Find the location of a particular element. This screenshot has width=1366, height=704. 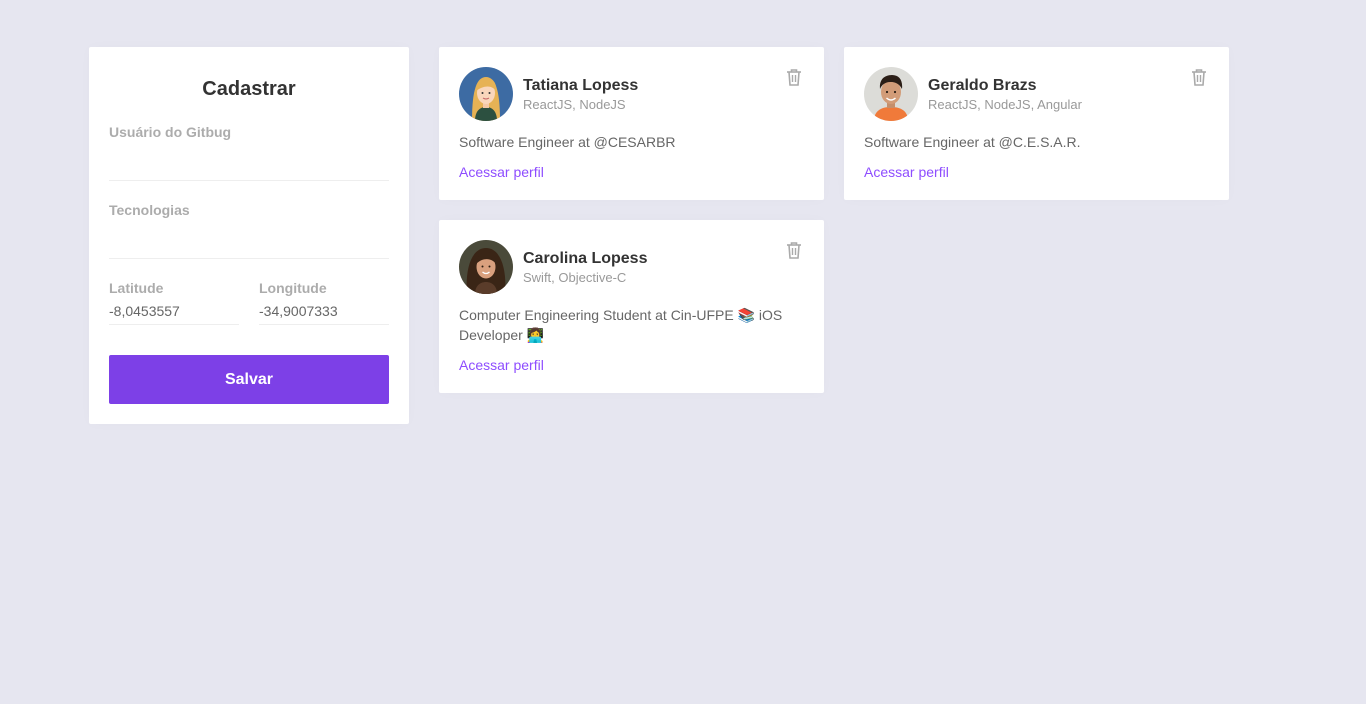

user-info: Geraldo Brazs ReactJS, NodeJS, Angular is located at coordinates (1005, 94).